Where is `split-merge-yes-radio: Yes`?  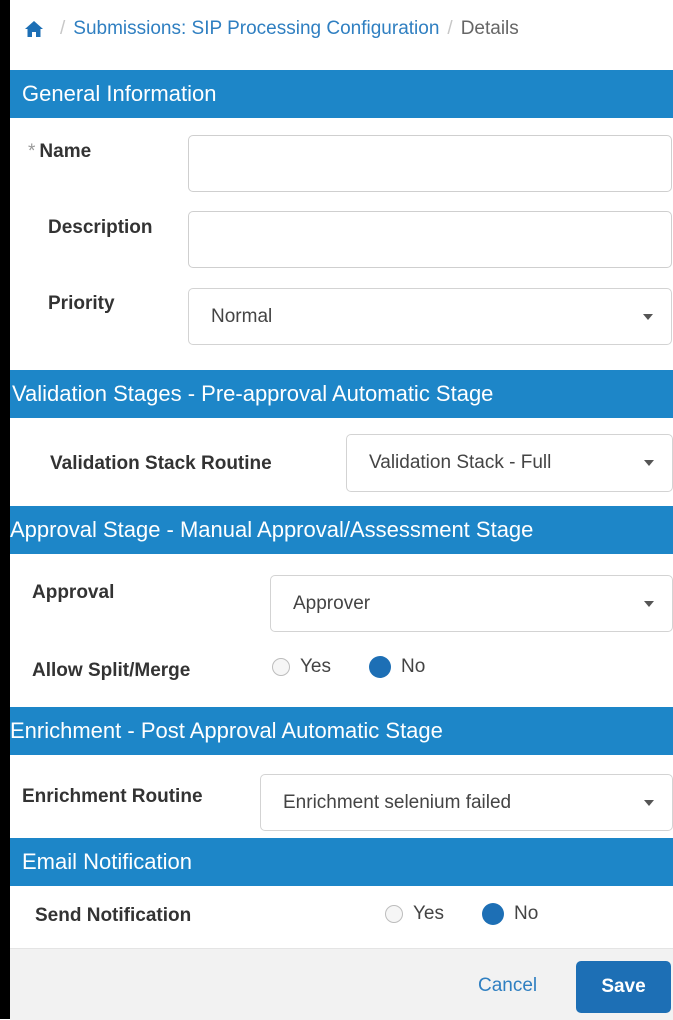
split-merge-yes-radio: Yes is located at coordinates (301, 667).